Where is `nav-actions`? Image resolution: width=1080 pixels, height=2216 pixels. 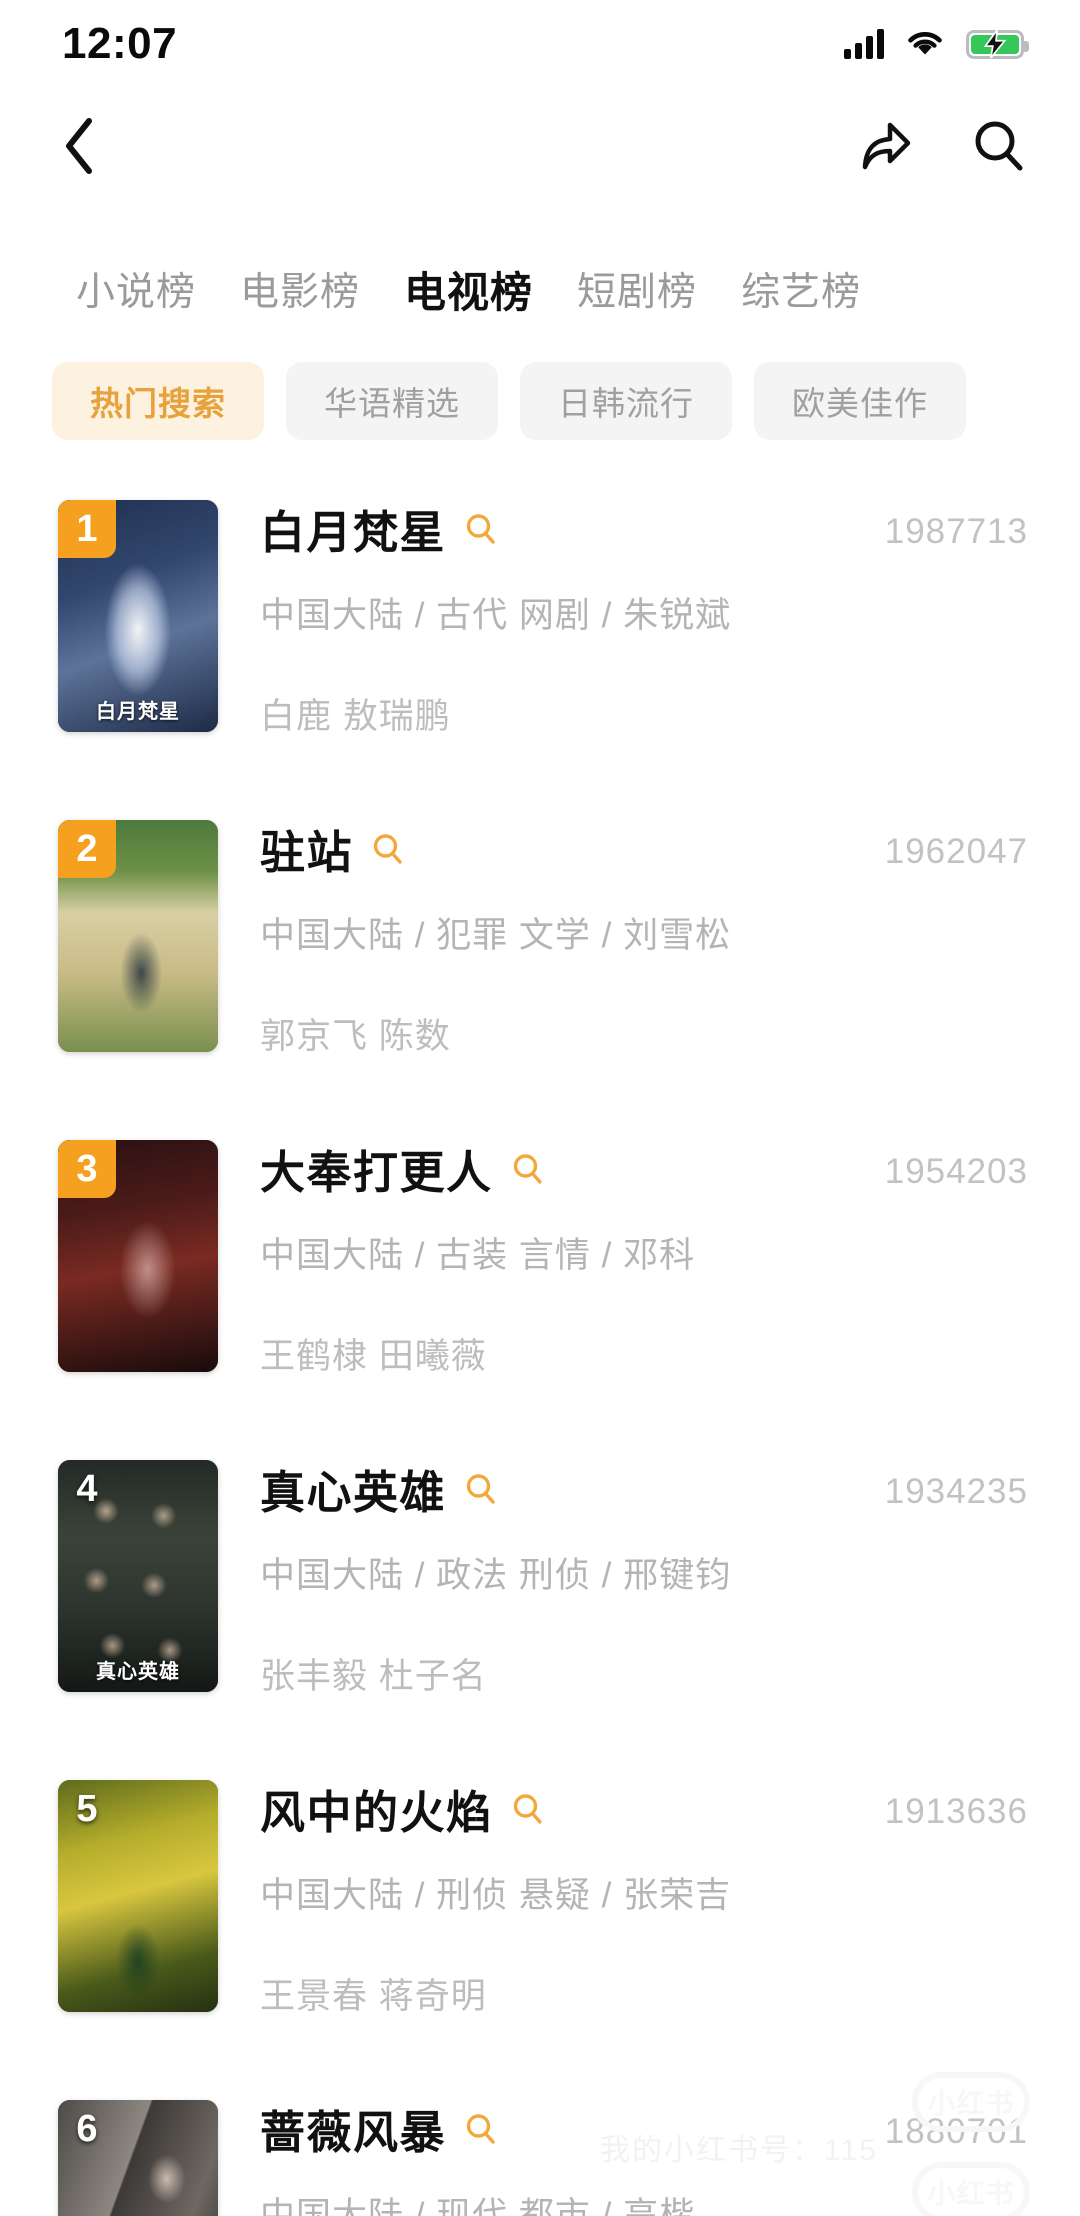 nav-actions is located at coordinates (942, 146).